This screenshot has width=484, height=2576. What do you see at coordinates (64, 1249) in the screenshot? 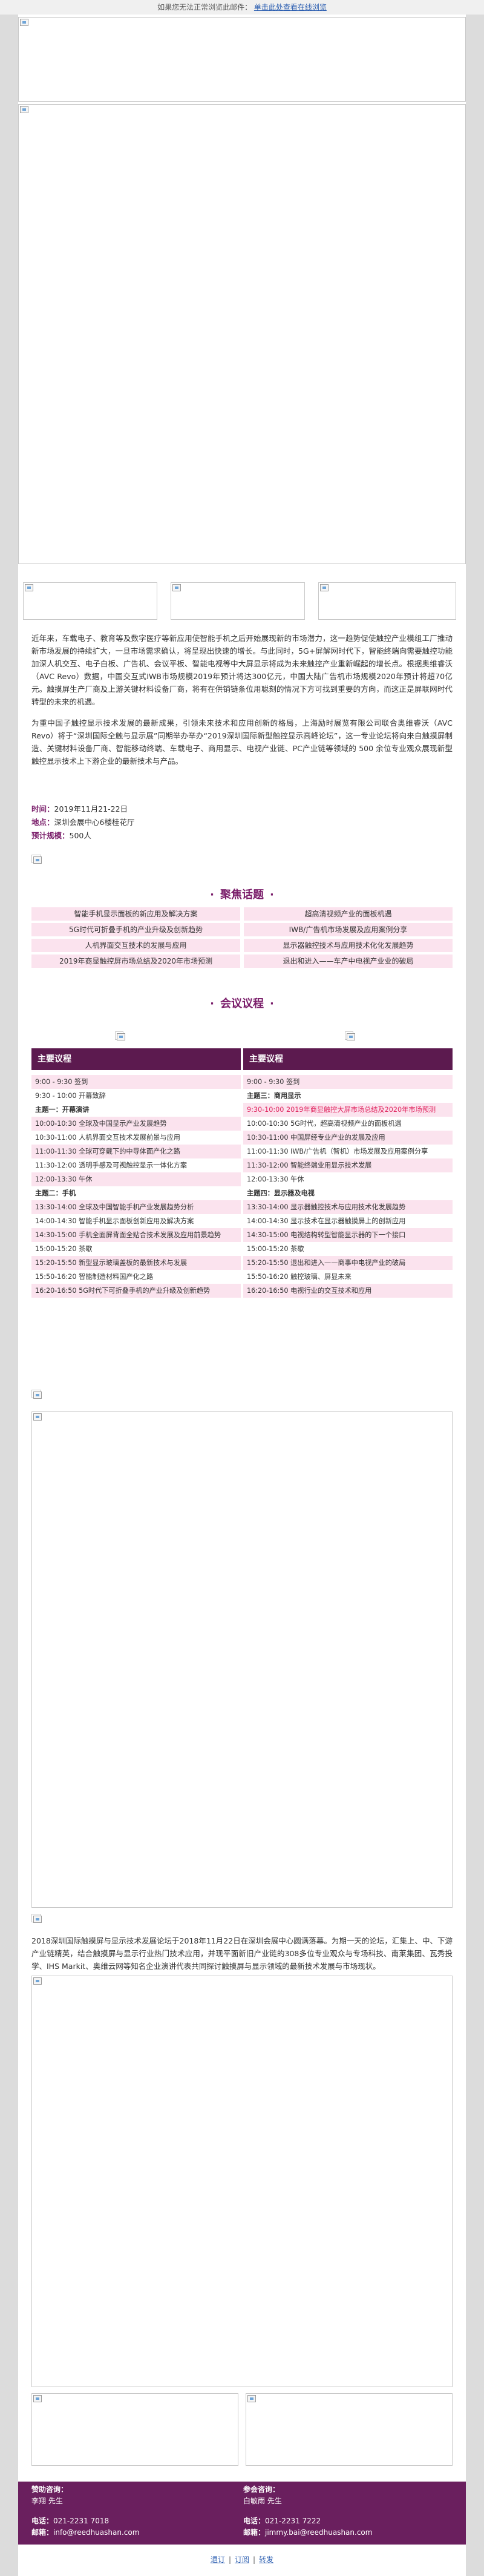
I see `agenda-row: 15:00-15:20 茶歇` at bounding box center [64, 1249].